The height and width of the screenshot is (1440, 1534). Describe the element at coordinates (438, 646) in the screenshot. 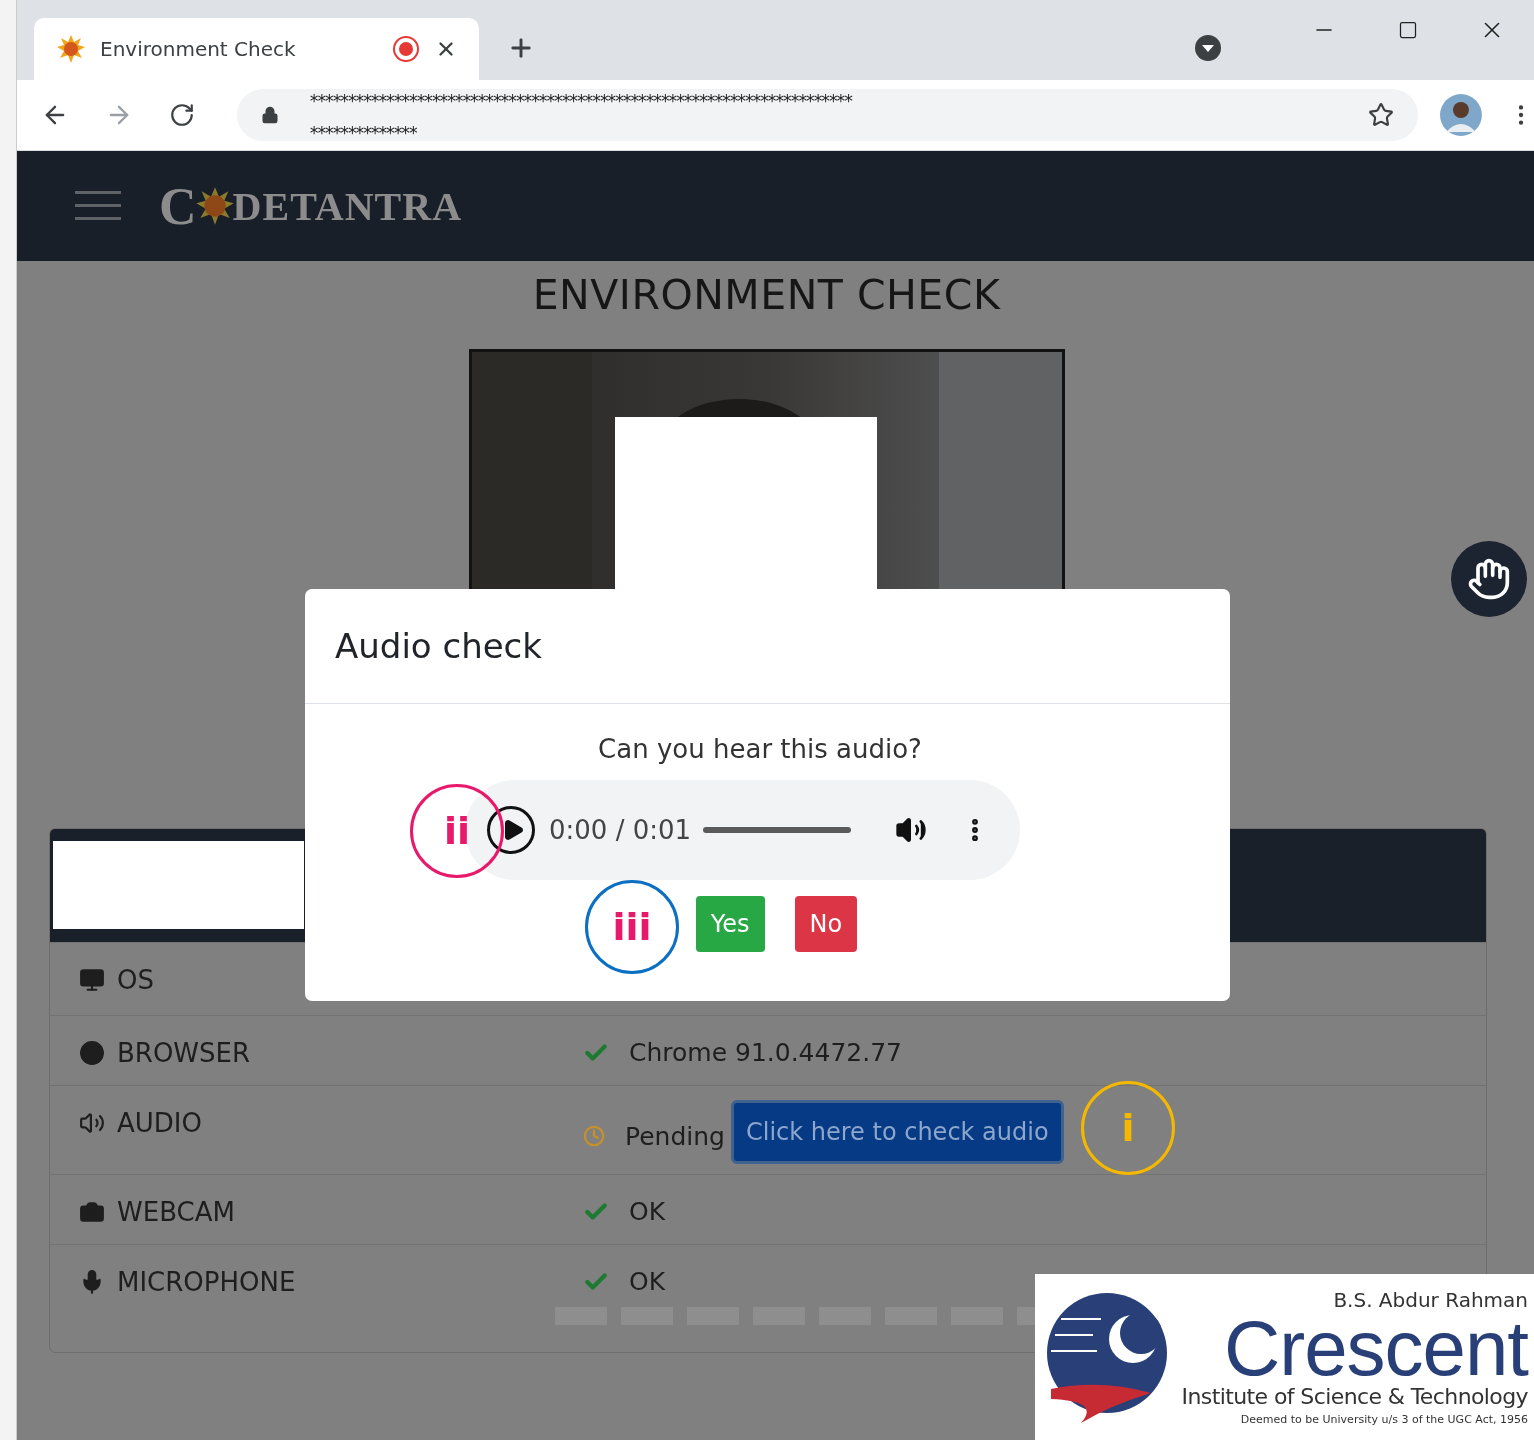

I see `dialog-title: Audio check` at that location.